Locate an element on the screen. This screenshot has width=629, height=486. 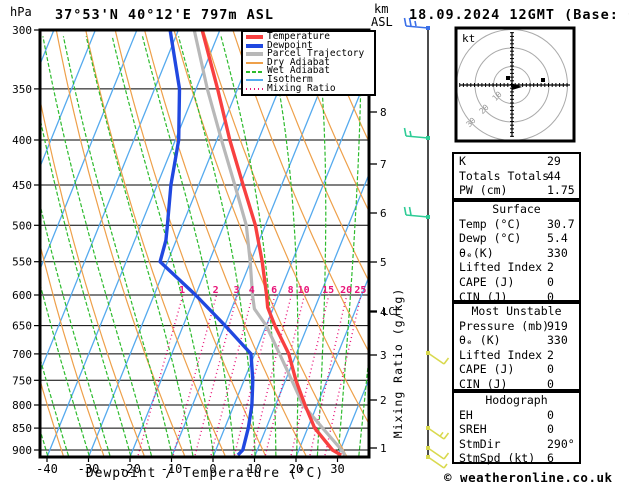
stats-label: StmSpd (kt) is located at coordinates (497, 458).